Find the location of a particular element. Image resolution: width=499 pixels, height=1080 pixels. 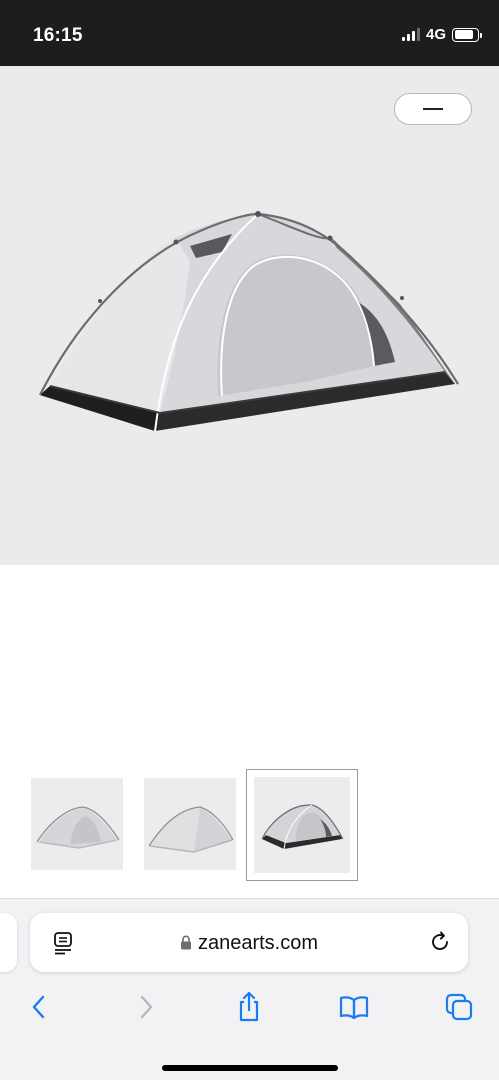

chevron-right-icon is located at coordinates (146, 1007).